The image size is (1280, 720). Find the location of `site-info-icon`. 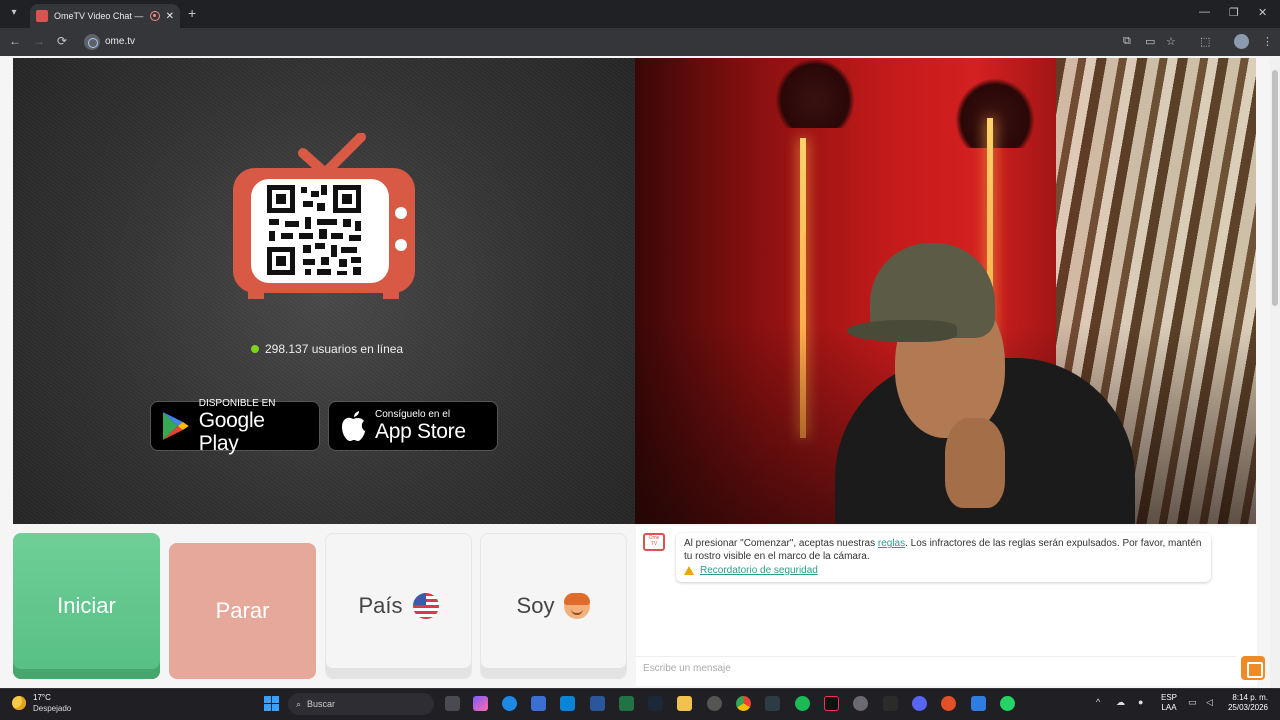

site-info-icon is located at coordinates (92, 42).